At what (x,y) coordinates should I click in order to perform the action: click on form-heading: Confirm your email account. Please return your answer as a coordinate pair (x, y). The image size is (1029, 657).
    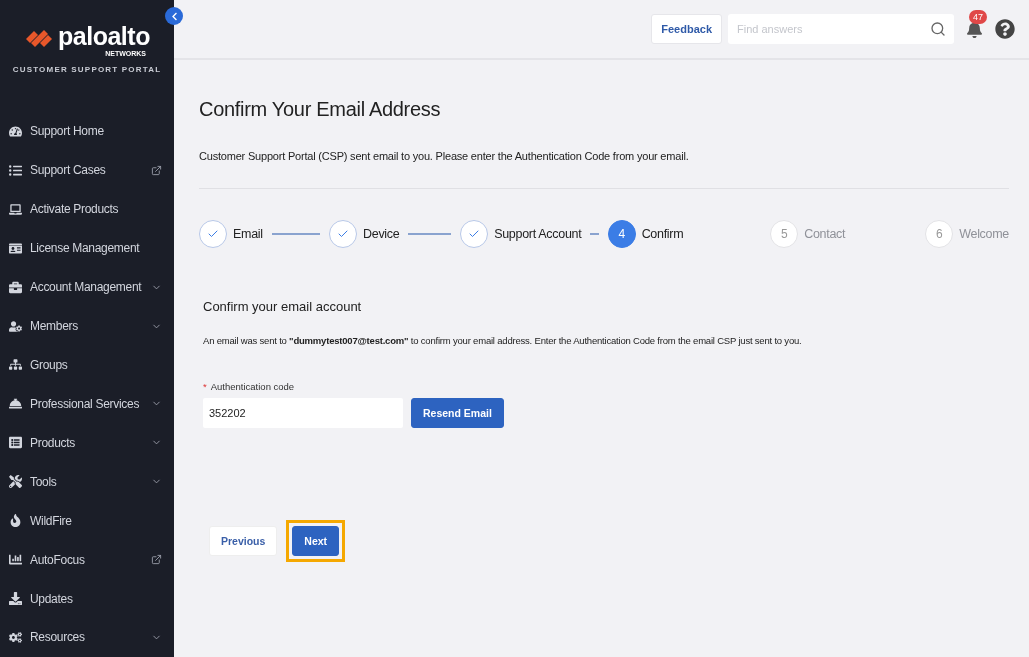
    Looking at the image, I should click on (283, 306).